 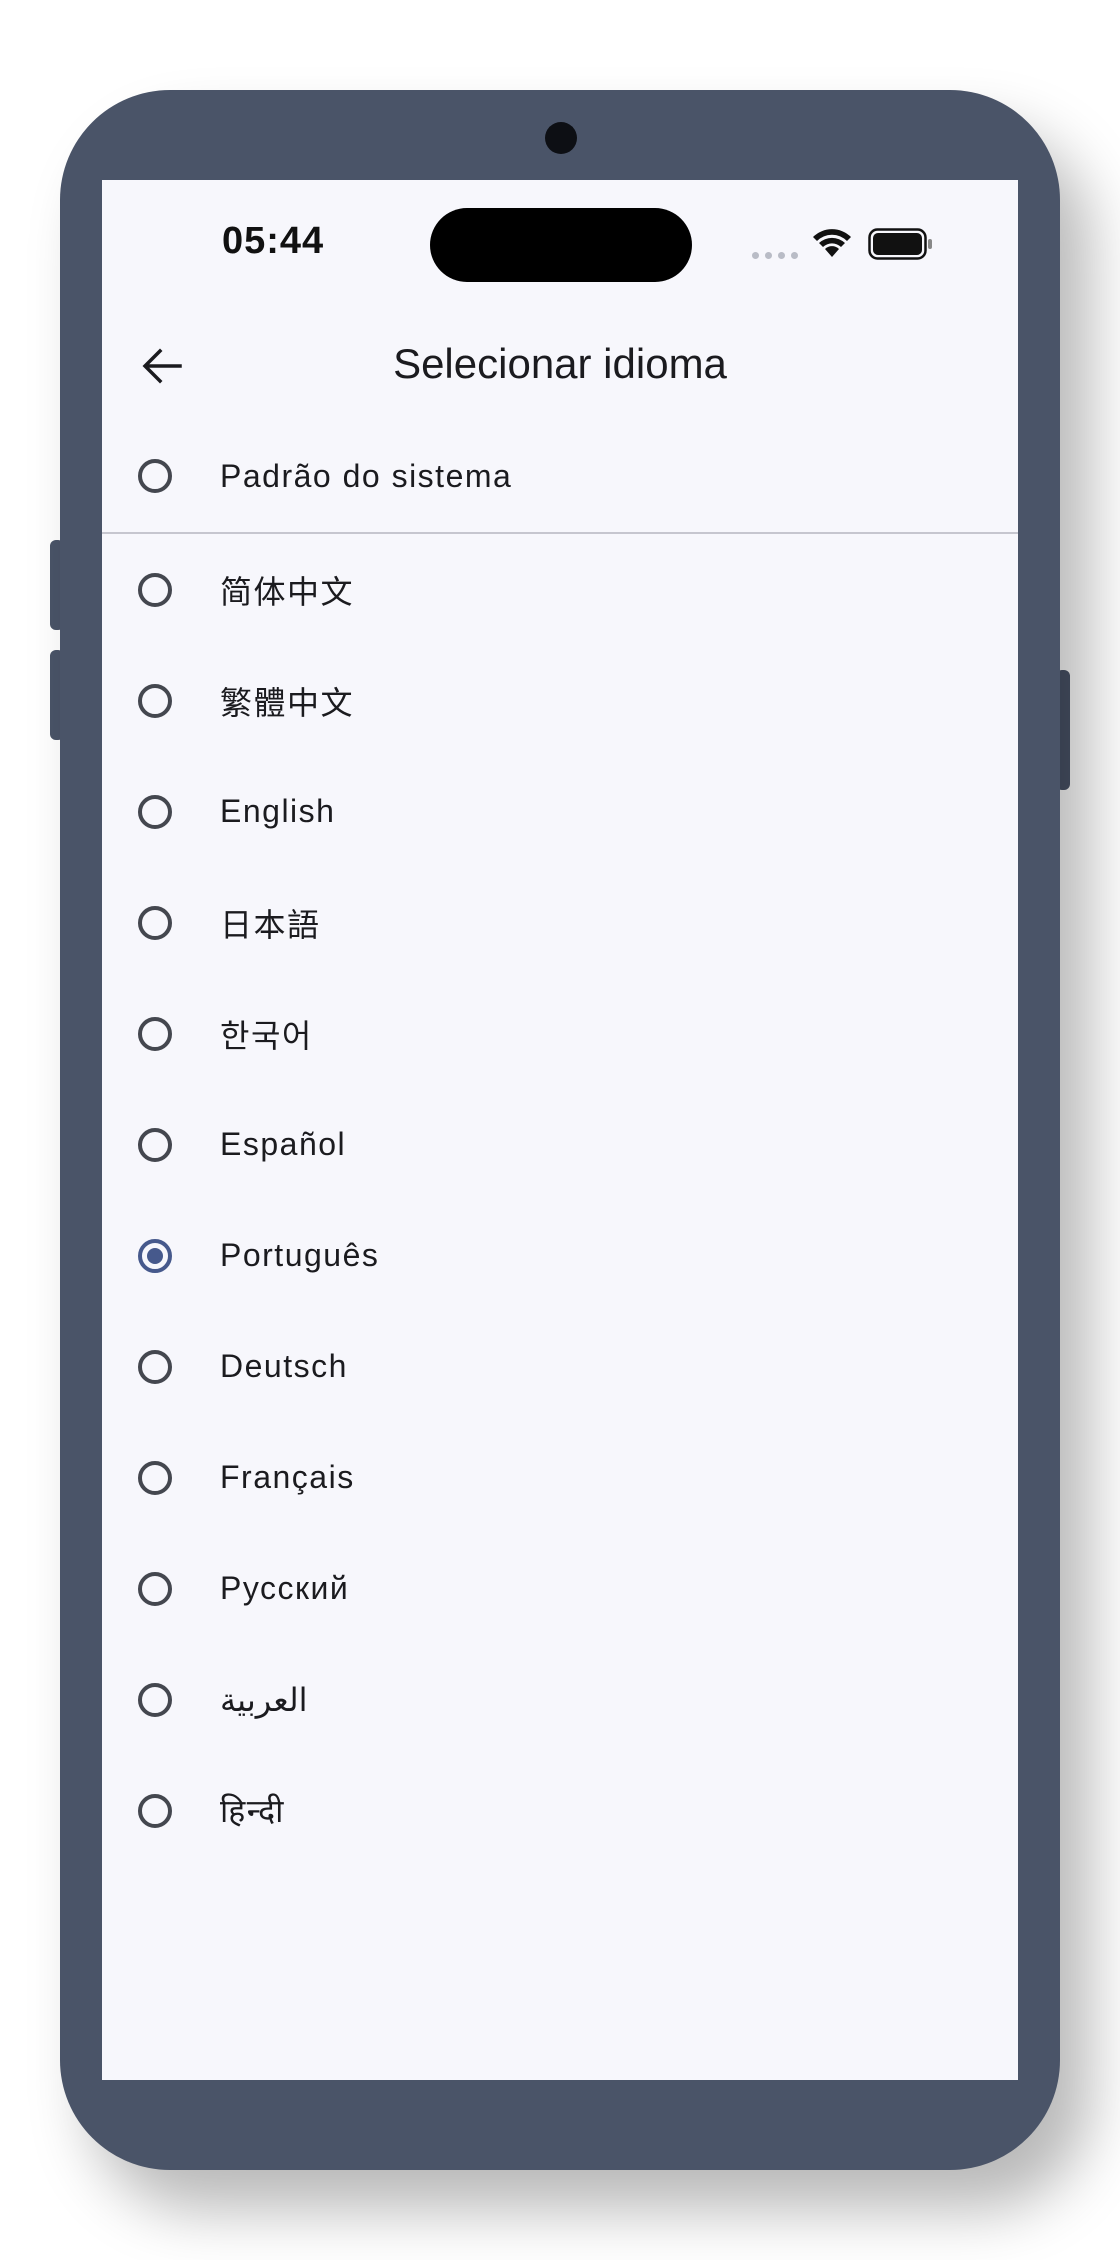 What do you see at coordinates (560, 811) in the screenshot?
I see `language-option: English` at bounding box center [560, 811].